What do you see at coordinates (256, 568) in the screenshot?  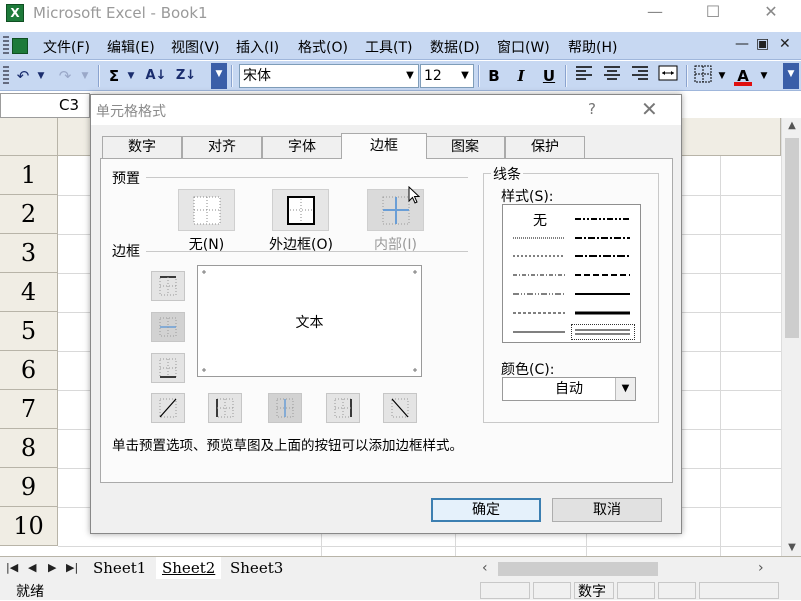 I see `sheet-tab-3: Sheet3` at bounding box center [256, 568].